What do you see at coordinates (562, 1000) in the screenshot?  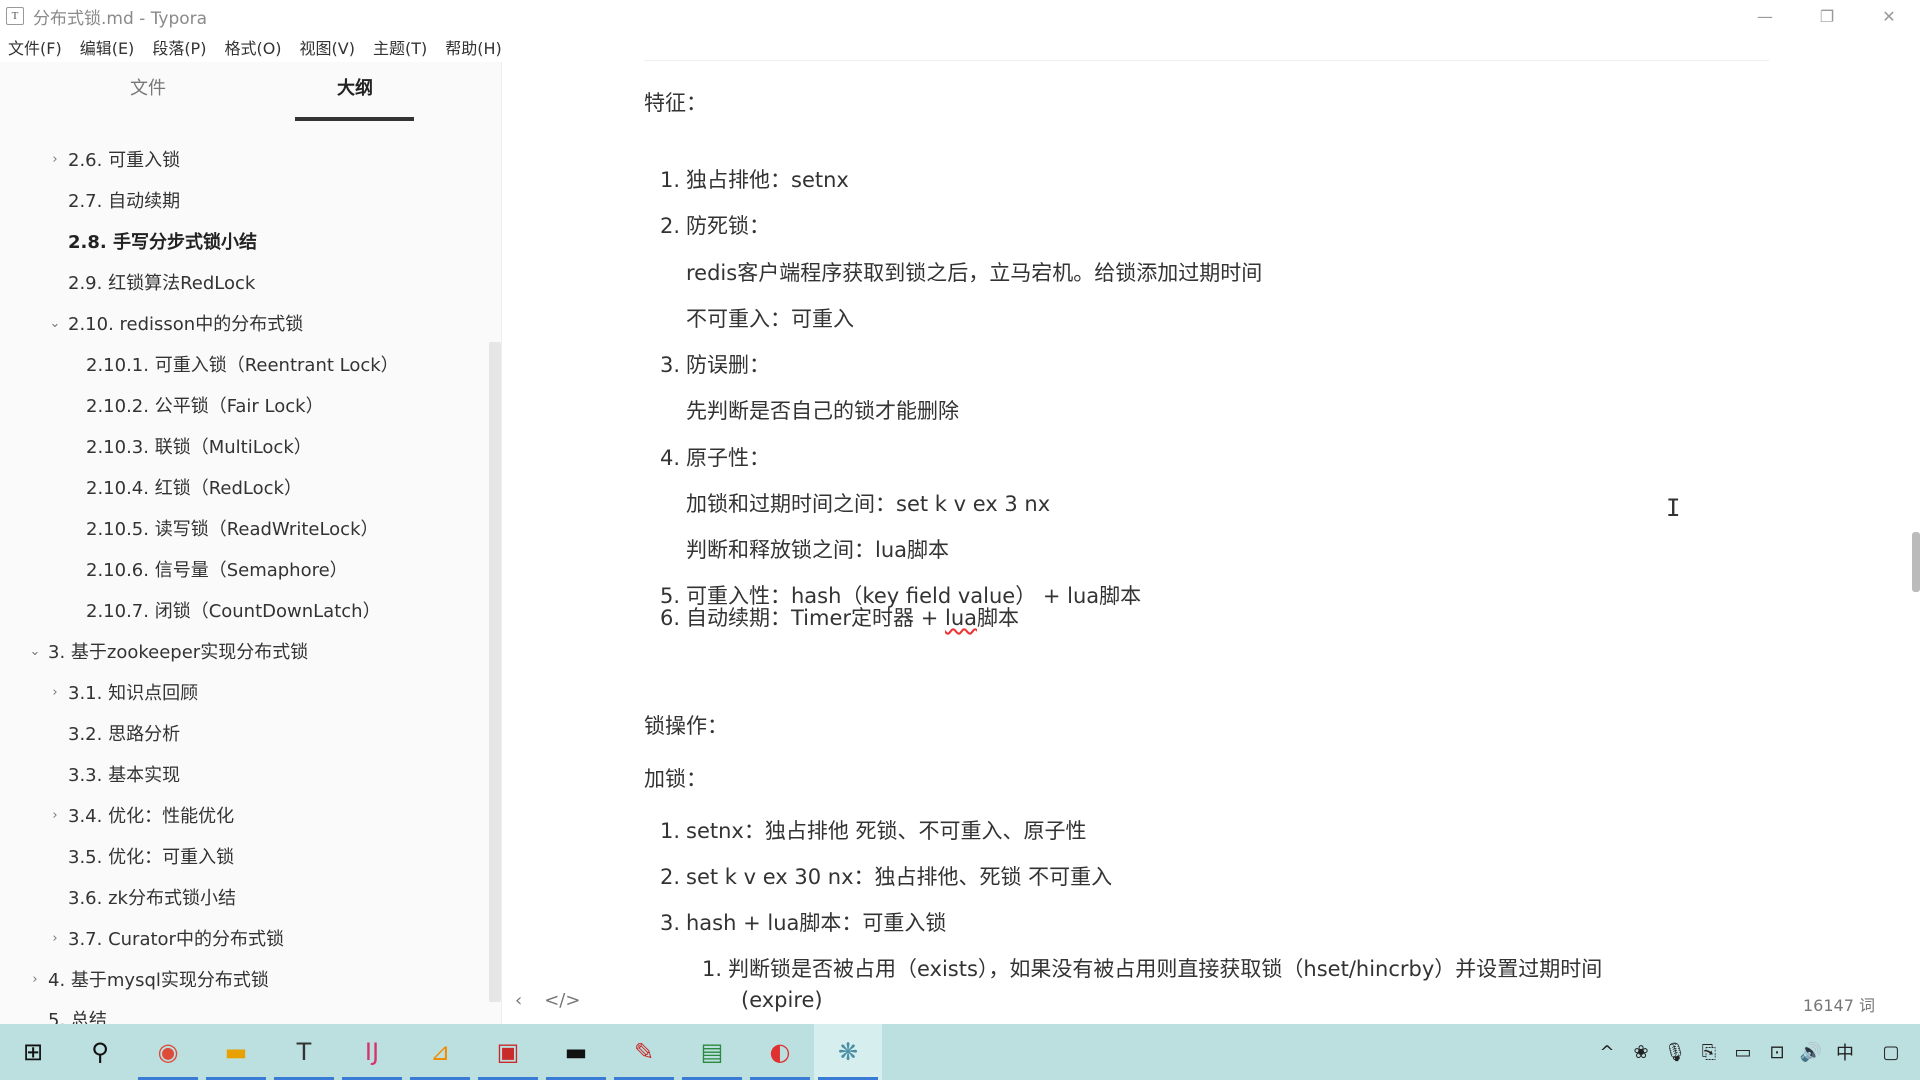 I see `source-code-mode-icon: </>` at bounding box center [562, 1000].